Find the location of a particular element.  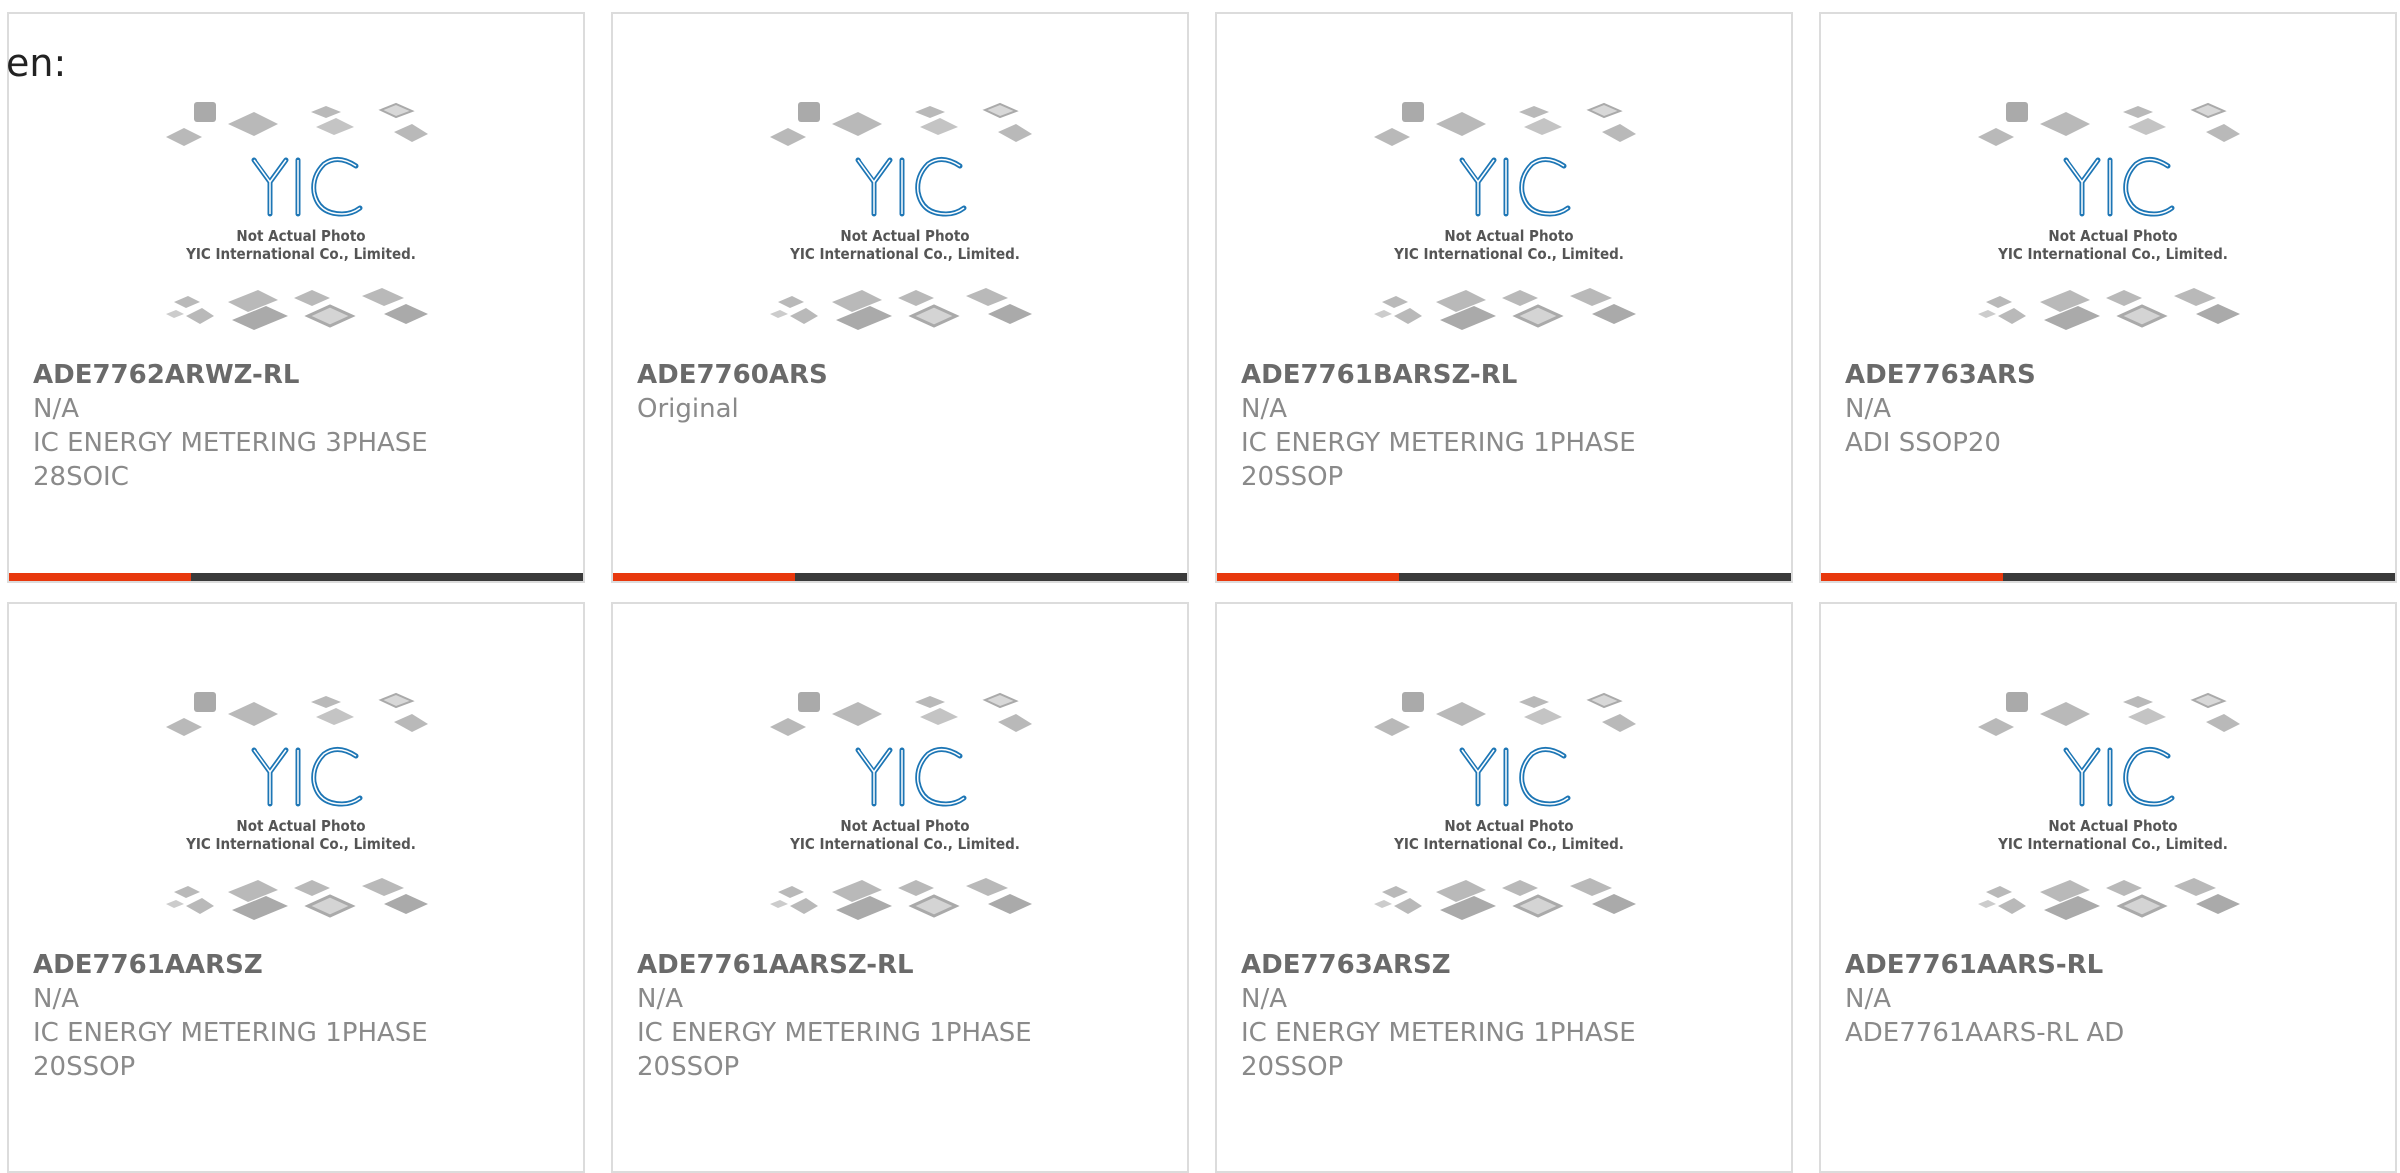

product-detail-line: ADE7761AARS-RL AD is located at coordinates (1985, 1033).